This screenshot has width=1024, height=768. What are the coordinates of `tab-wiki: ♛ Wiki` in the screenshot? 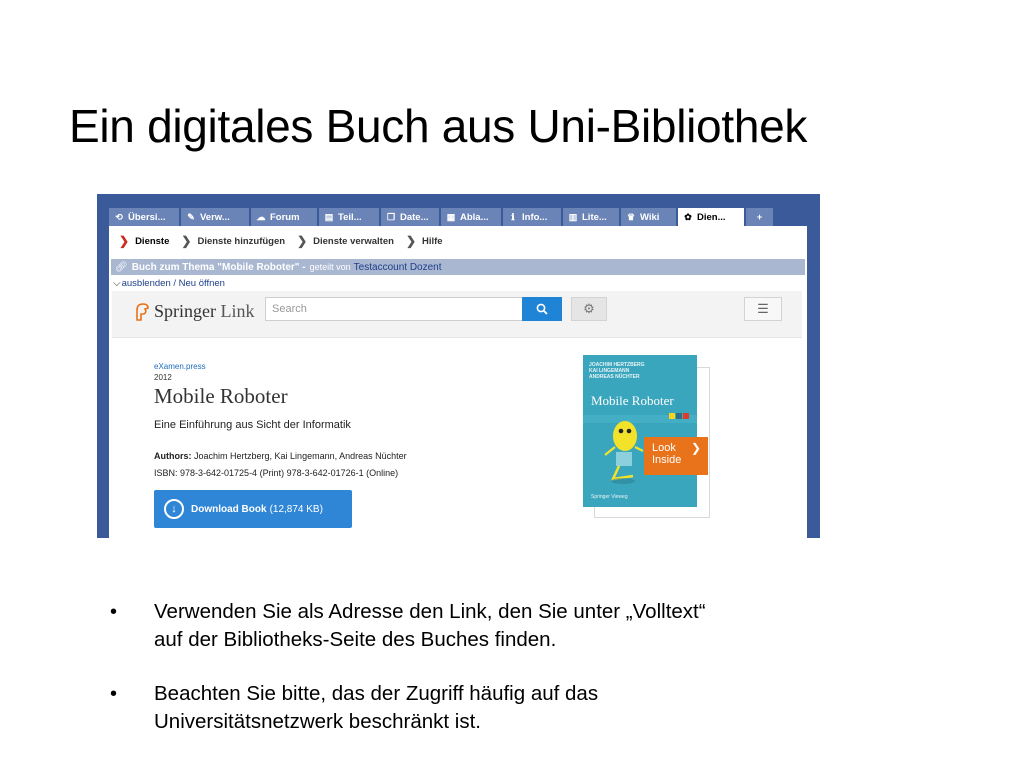 It's located at (648, 217).